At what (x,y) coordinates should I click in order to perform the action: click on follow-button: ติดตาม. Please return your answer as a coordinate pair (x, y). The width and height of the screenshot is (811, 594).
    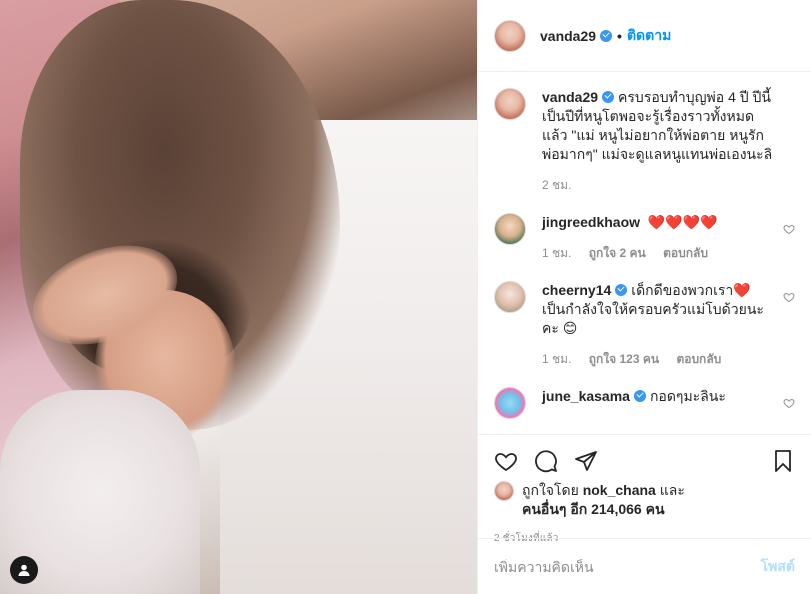
    Looking at the image, I should click on (649, 36).